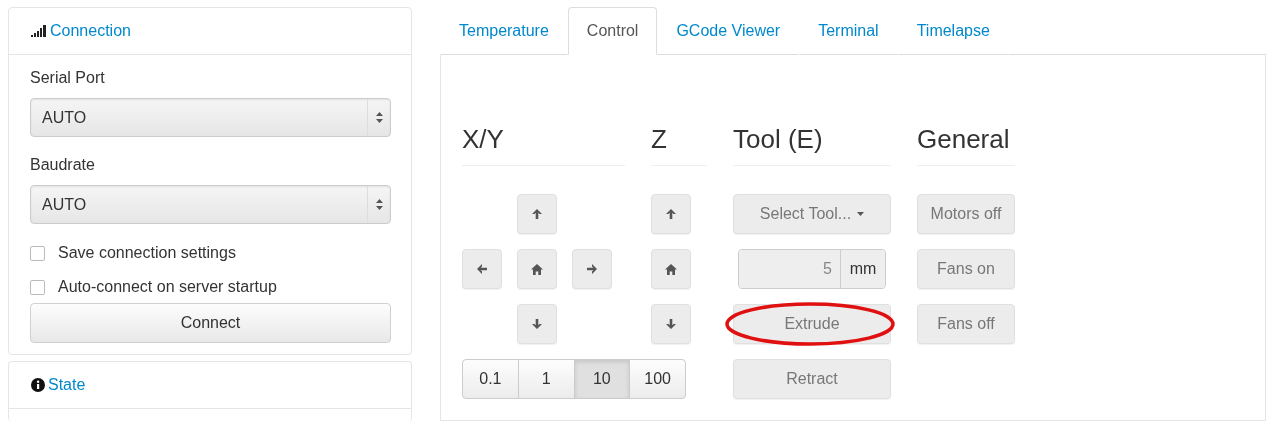 This screenshot has width=1274, height=428. I want to click on left-arrow-icon, so click(482, 269).